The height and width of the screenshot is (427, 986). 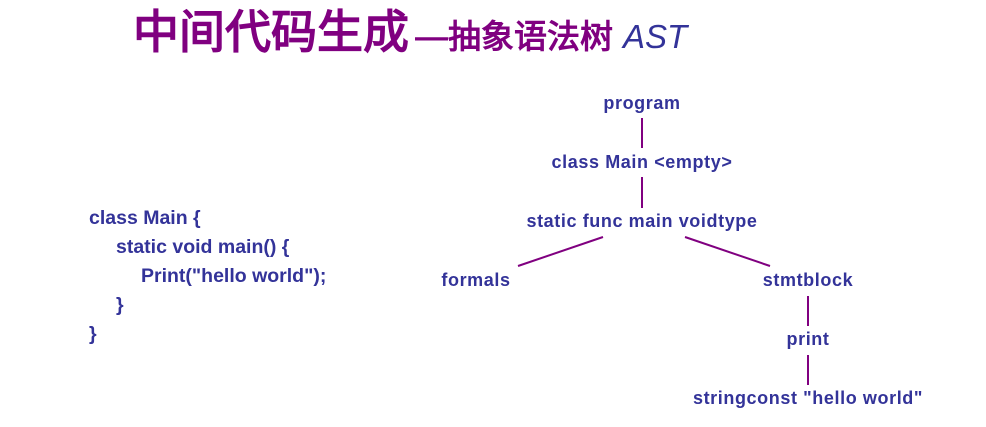 I want to click on node-static-func-main: static func main voidtype, so click(x=641, y=221).